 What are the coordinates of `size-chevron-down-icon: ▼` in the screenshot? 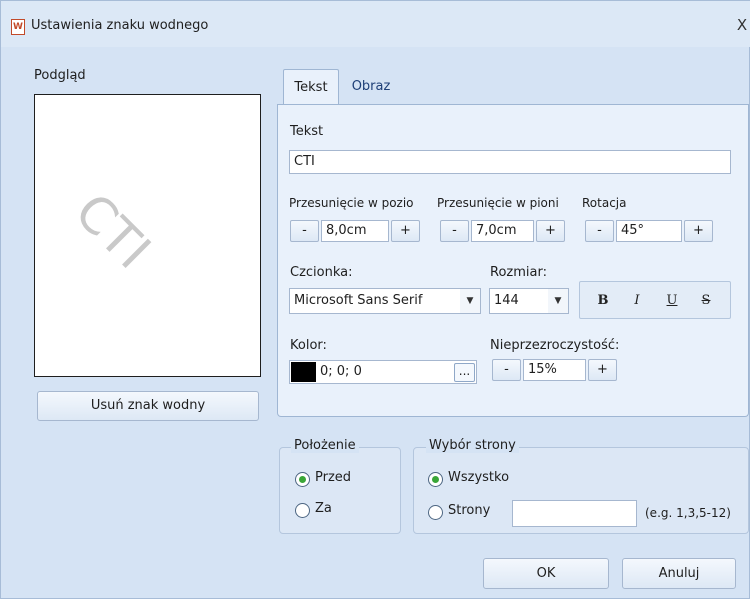 It's located at (558, 301).